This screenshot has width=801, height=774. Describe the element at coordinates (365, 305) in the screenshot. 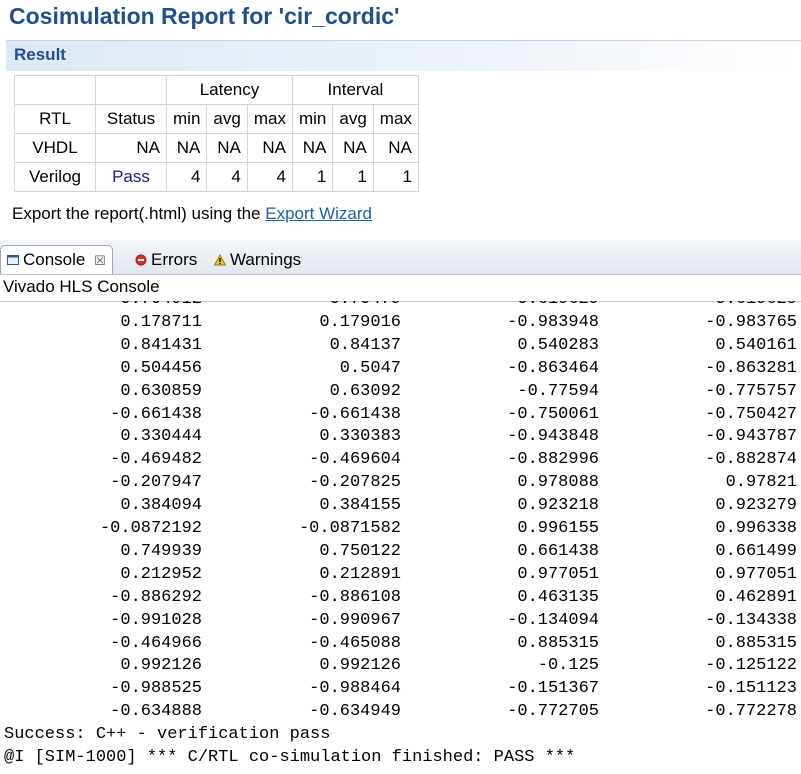

I see `console-value: 0.70479` at that location.